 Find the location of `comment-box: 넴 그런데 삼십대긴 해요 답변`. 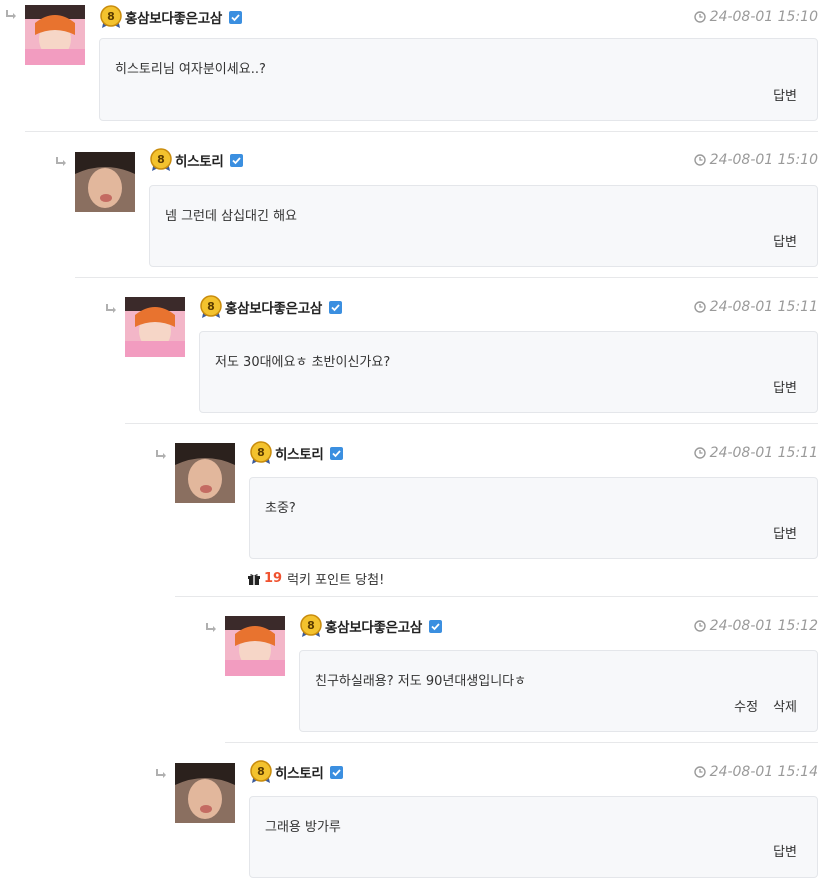

comment-box: 넴 그런데 삼십대긴 해요 답변 is located at coordinates (483, 226).